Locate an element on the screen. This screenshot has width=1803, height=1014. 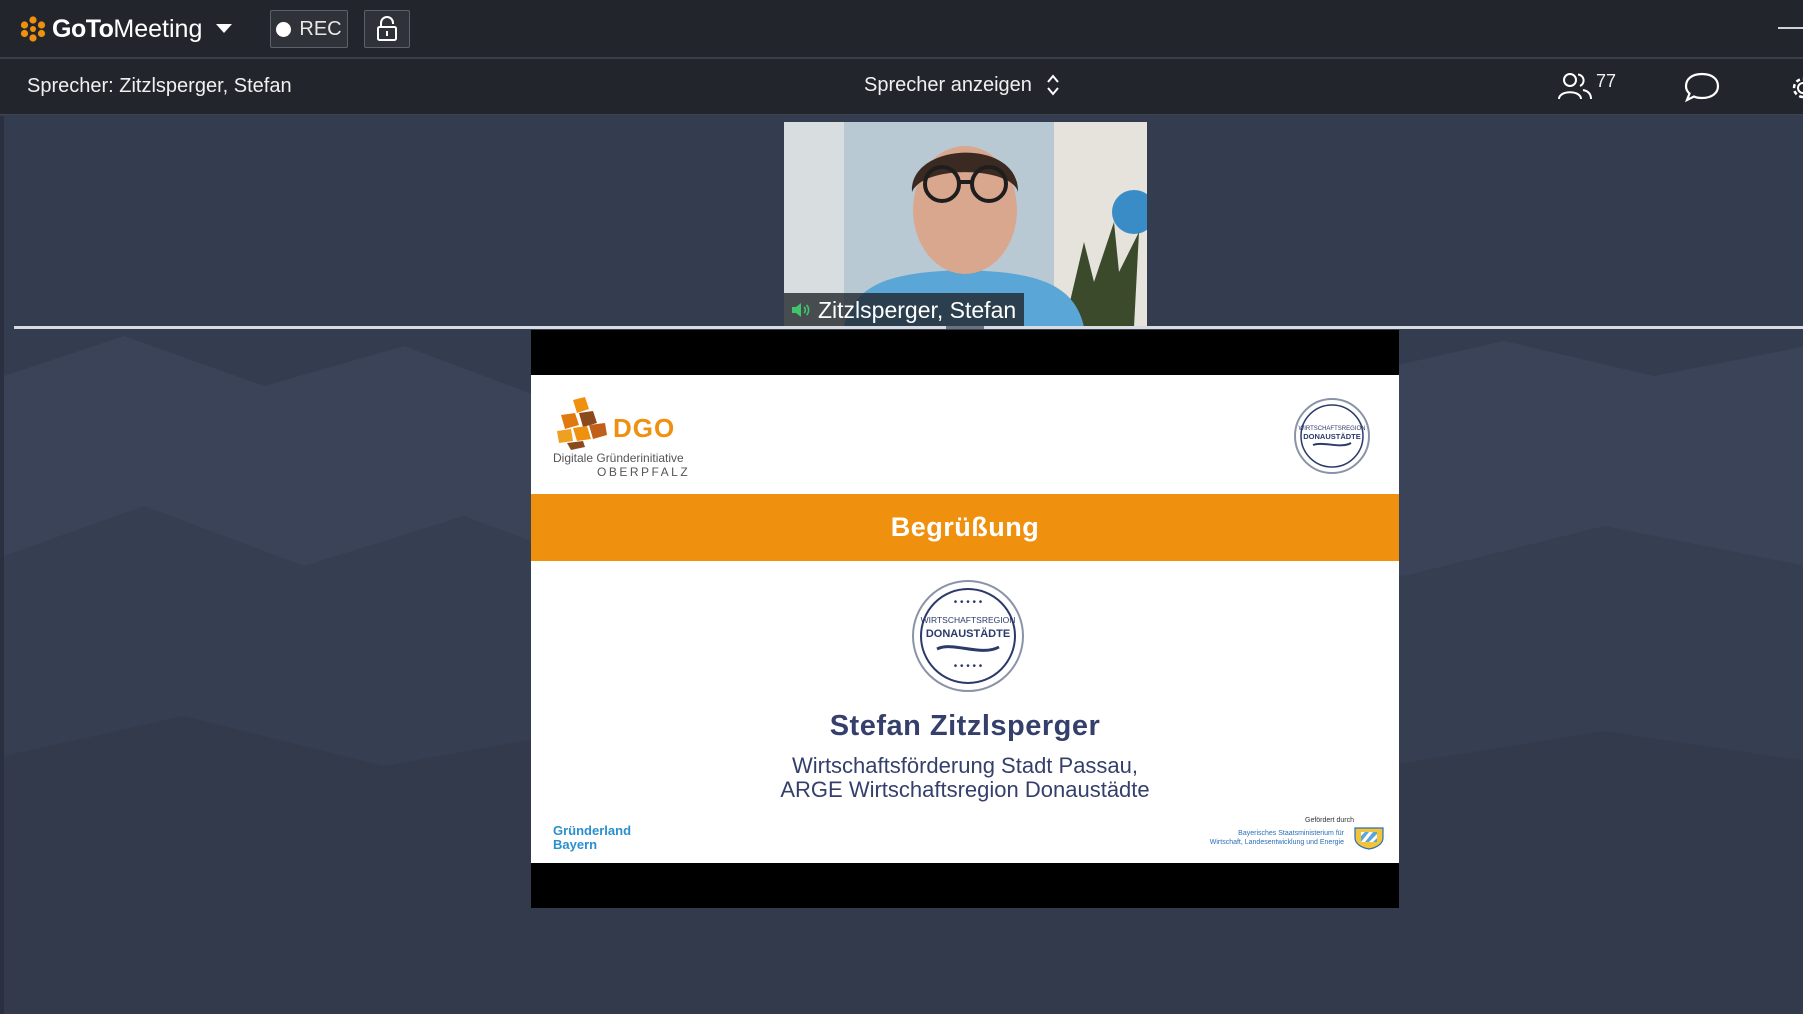
chat-bubble-icon is located at coordinates (1702, 87).